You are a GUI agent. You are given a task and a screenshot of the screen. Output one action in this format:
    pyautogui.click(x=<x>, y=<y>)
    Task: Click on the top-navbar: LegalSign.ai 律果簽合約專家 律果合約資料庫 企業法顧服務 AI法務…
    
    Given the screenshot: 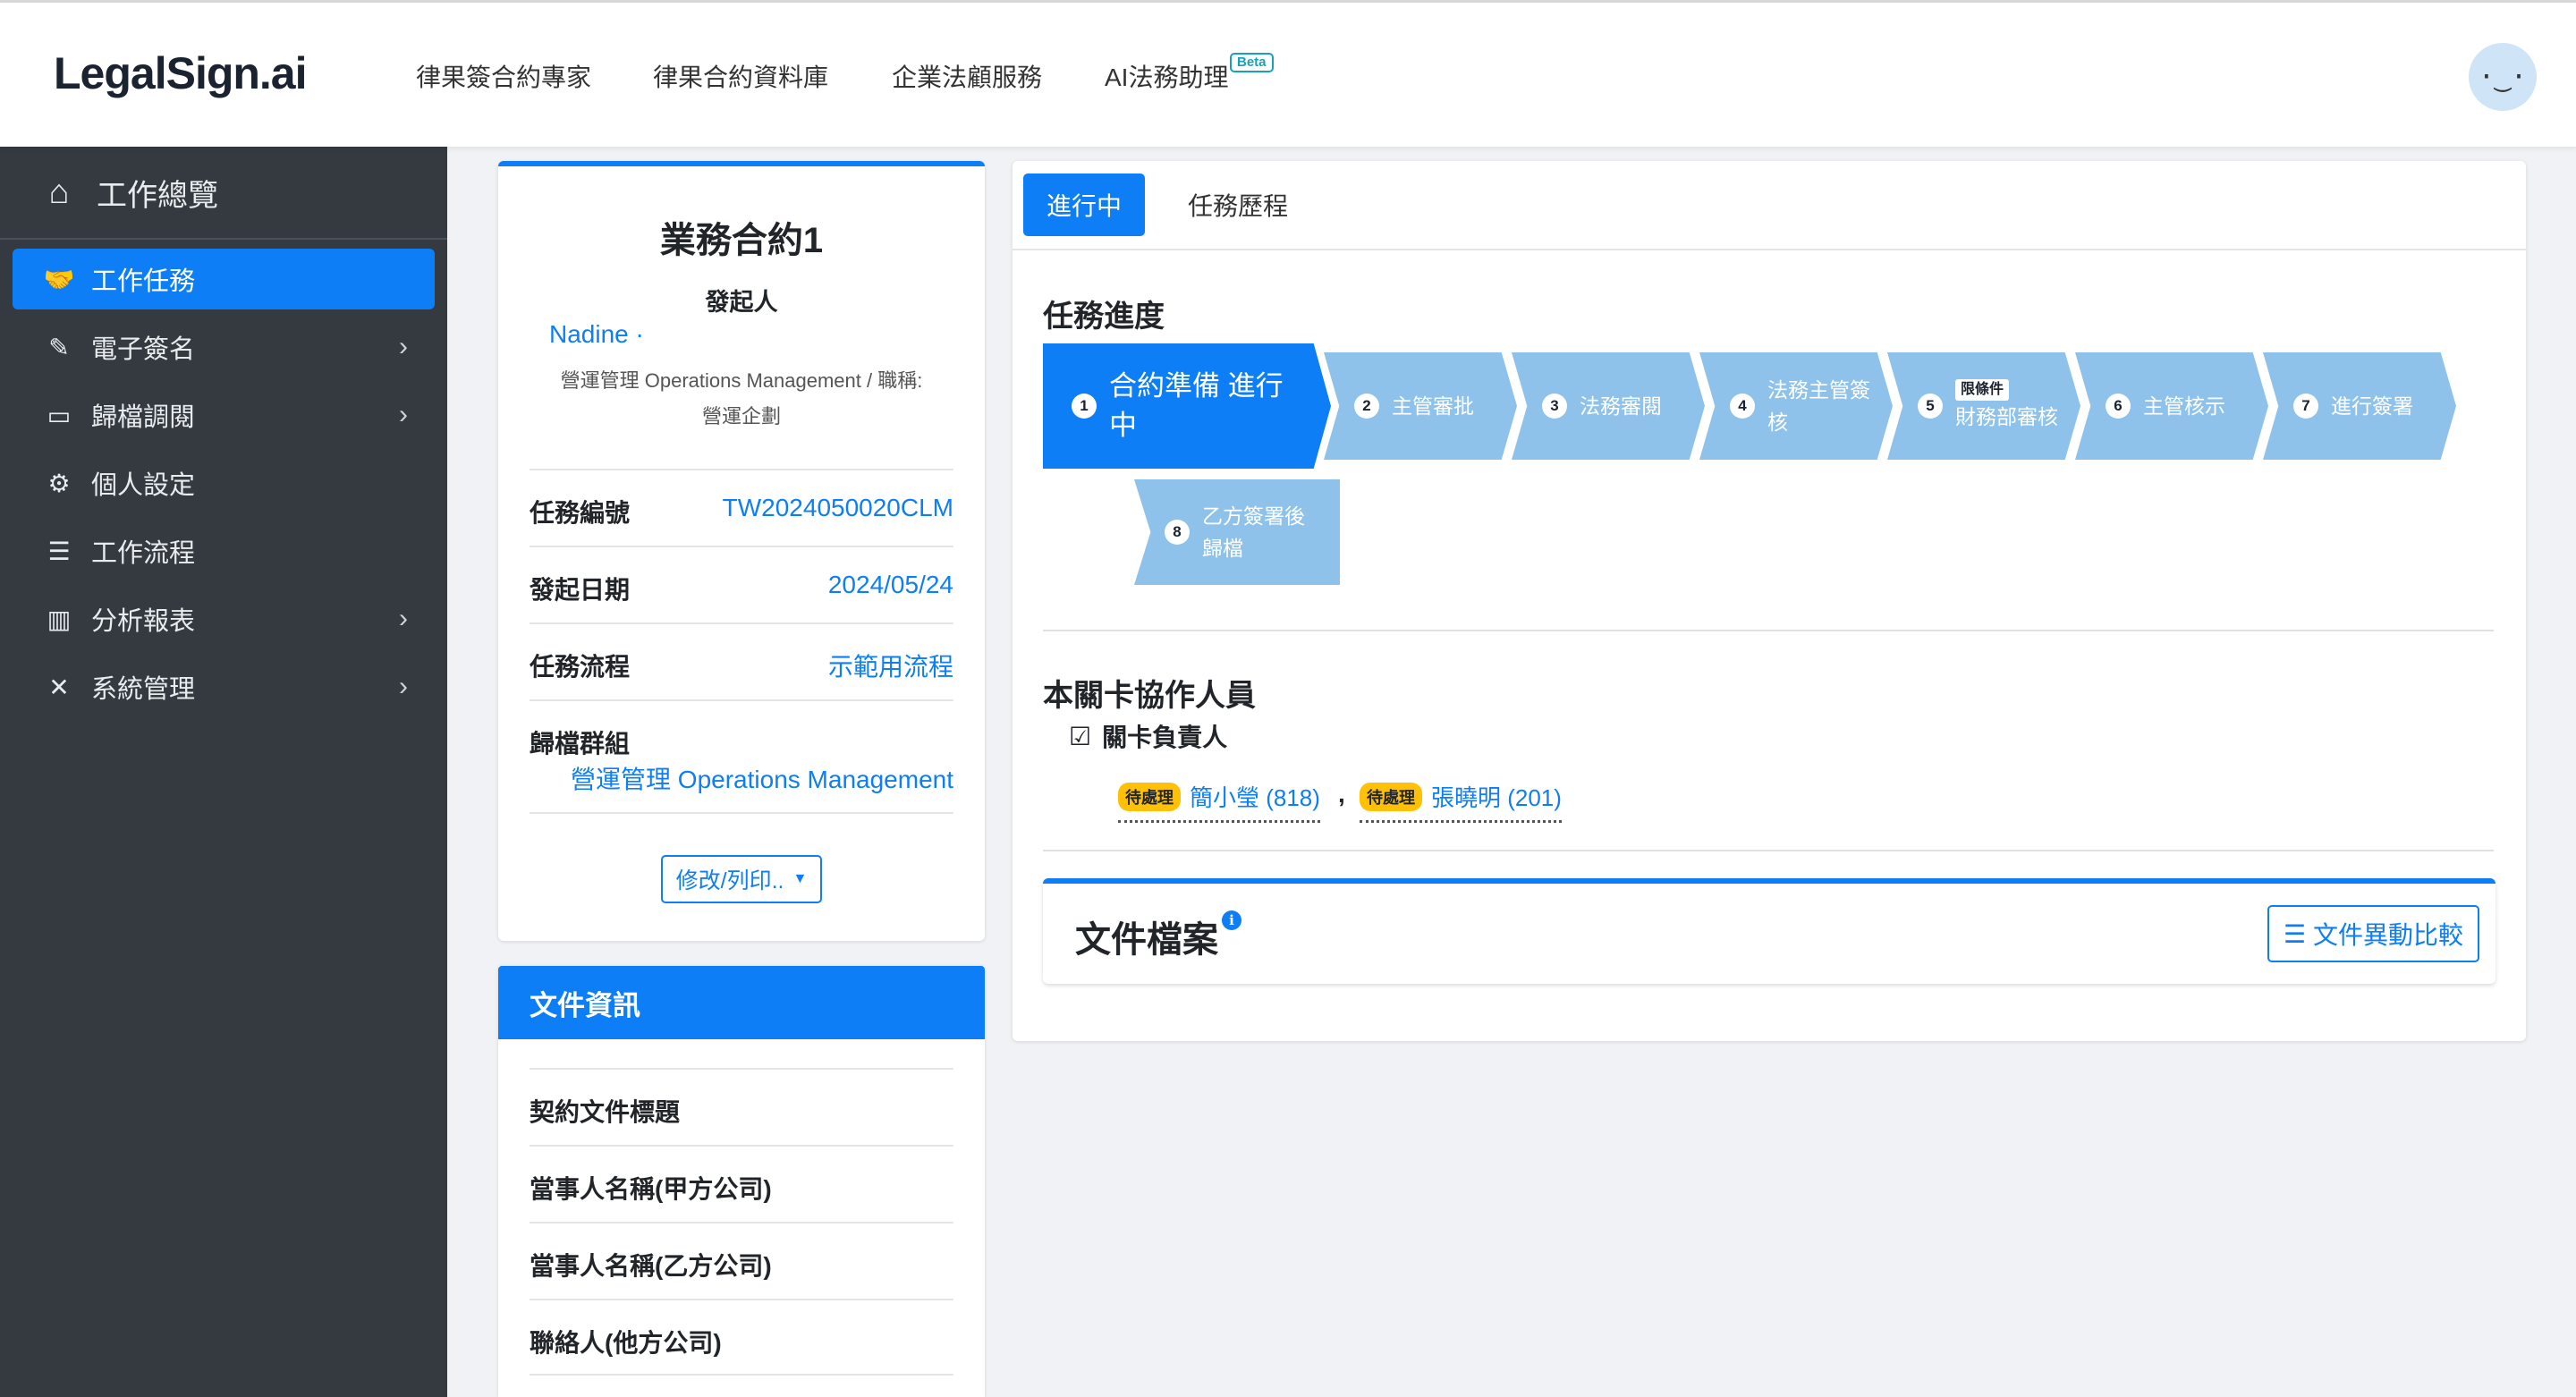 What is the action you would take?
    pyautogui.click(x=1288, y=73)
    